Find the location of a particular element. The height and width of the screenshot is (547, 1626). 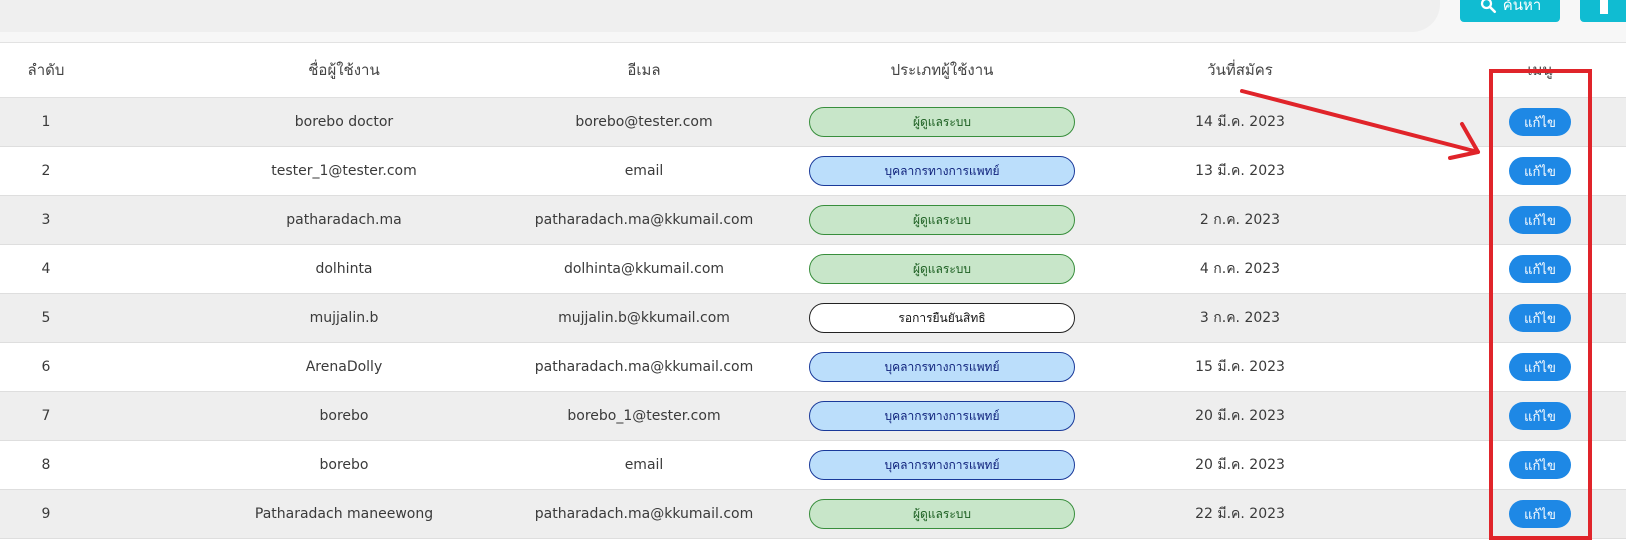

row-username: ArenaDolly is located at coordinates (344, 367).